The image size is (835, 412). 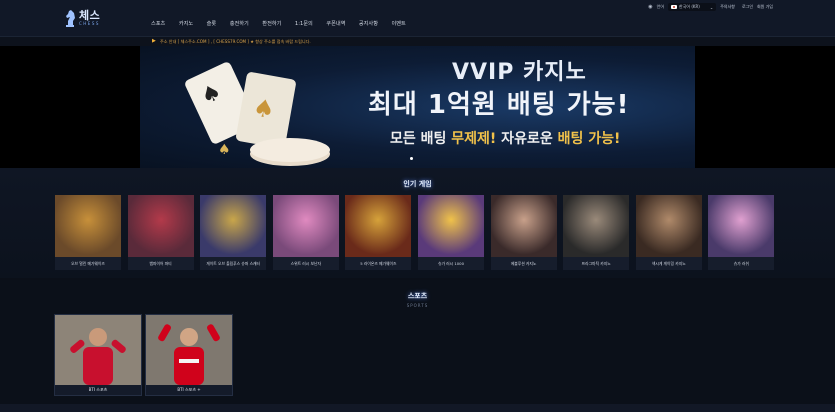 I want to click on banner-sub-highlight: 배팅 가능!, so click(x=589, y=139).